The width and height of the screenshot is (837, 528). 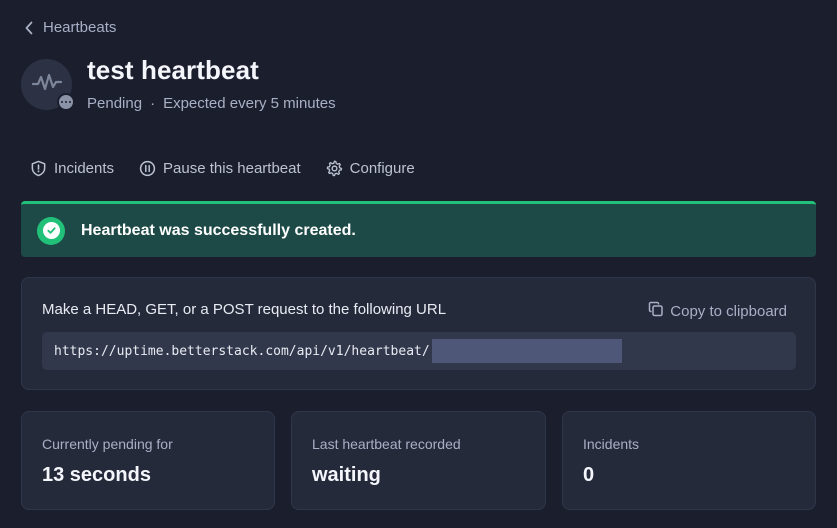 I want to click on copy-icon, so click(x=656, y=311).